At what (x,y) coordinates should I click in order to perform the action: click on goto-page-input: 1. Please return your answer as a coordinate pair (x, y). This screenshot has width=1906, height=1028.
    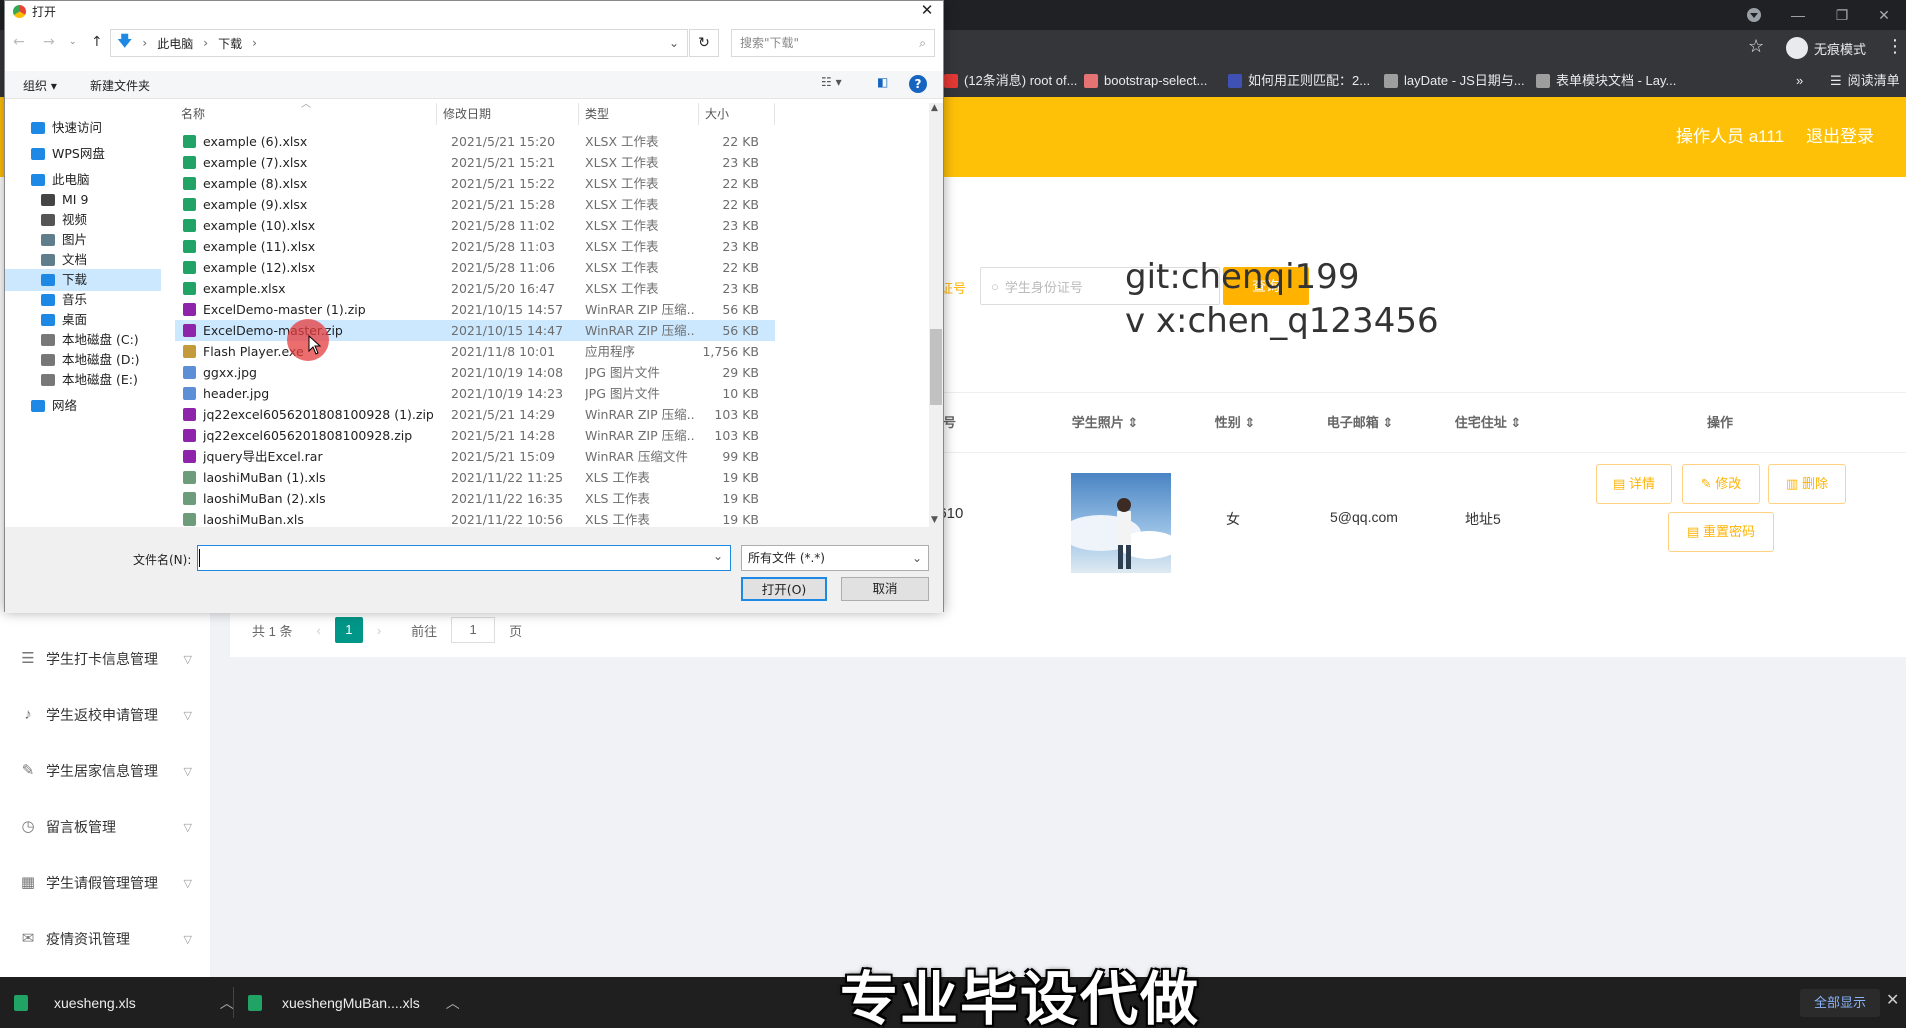
    Looking at the image, I should click on (473, 630).